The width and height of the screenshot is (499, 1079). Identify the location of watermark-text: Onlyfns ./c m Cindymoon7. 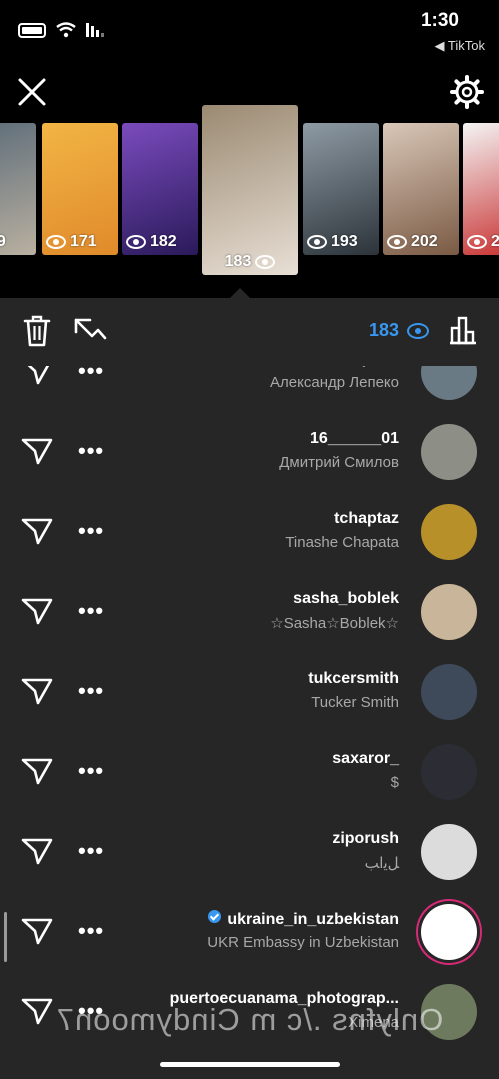
(249, 1019).